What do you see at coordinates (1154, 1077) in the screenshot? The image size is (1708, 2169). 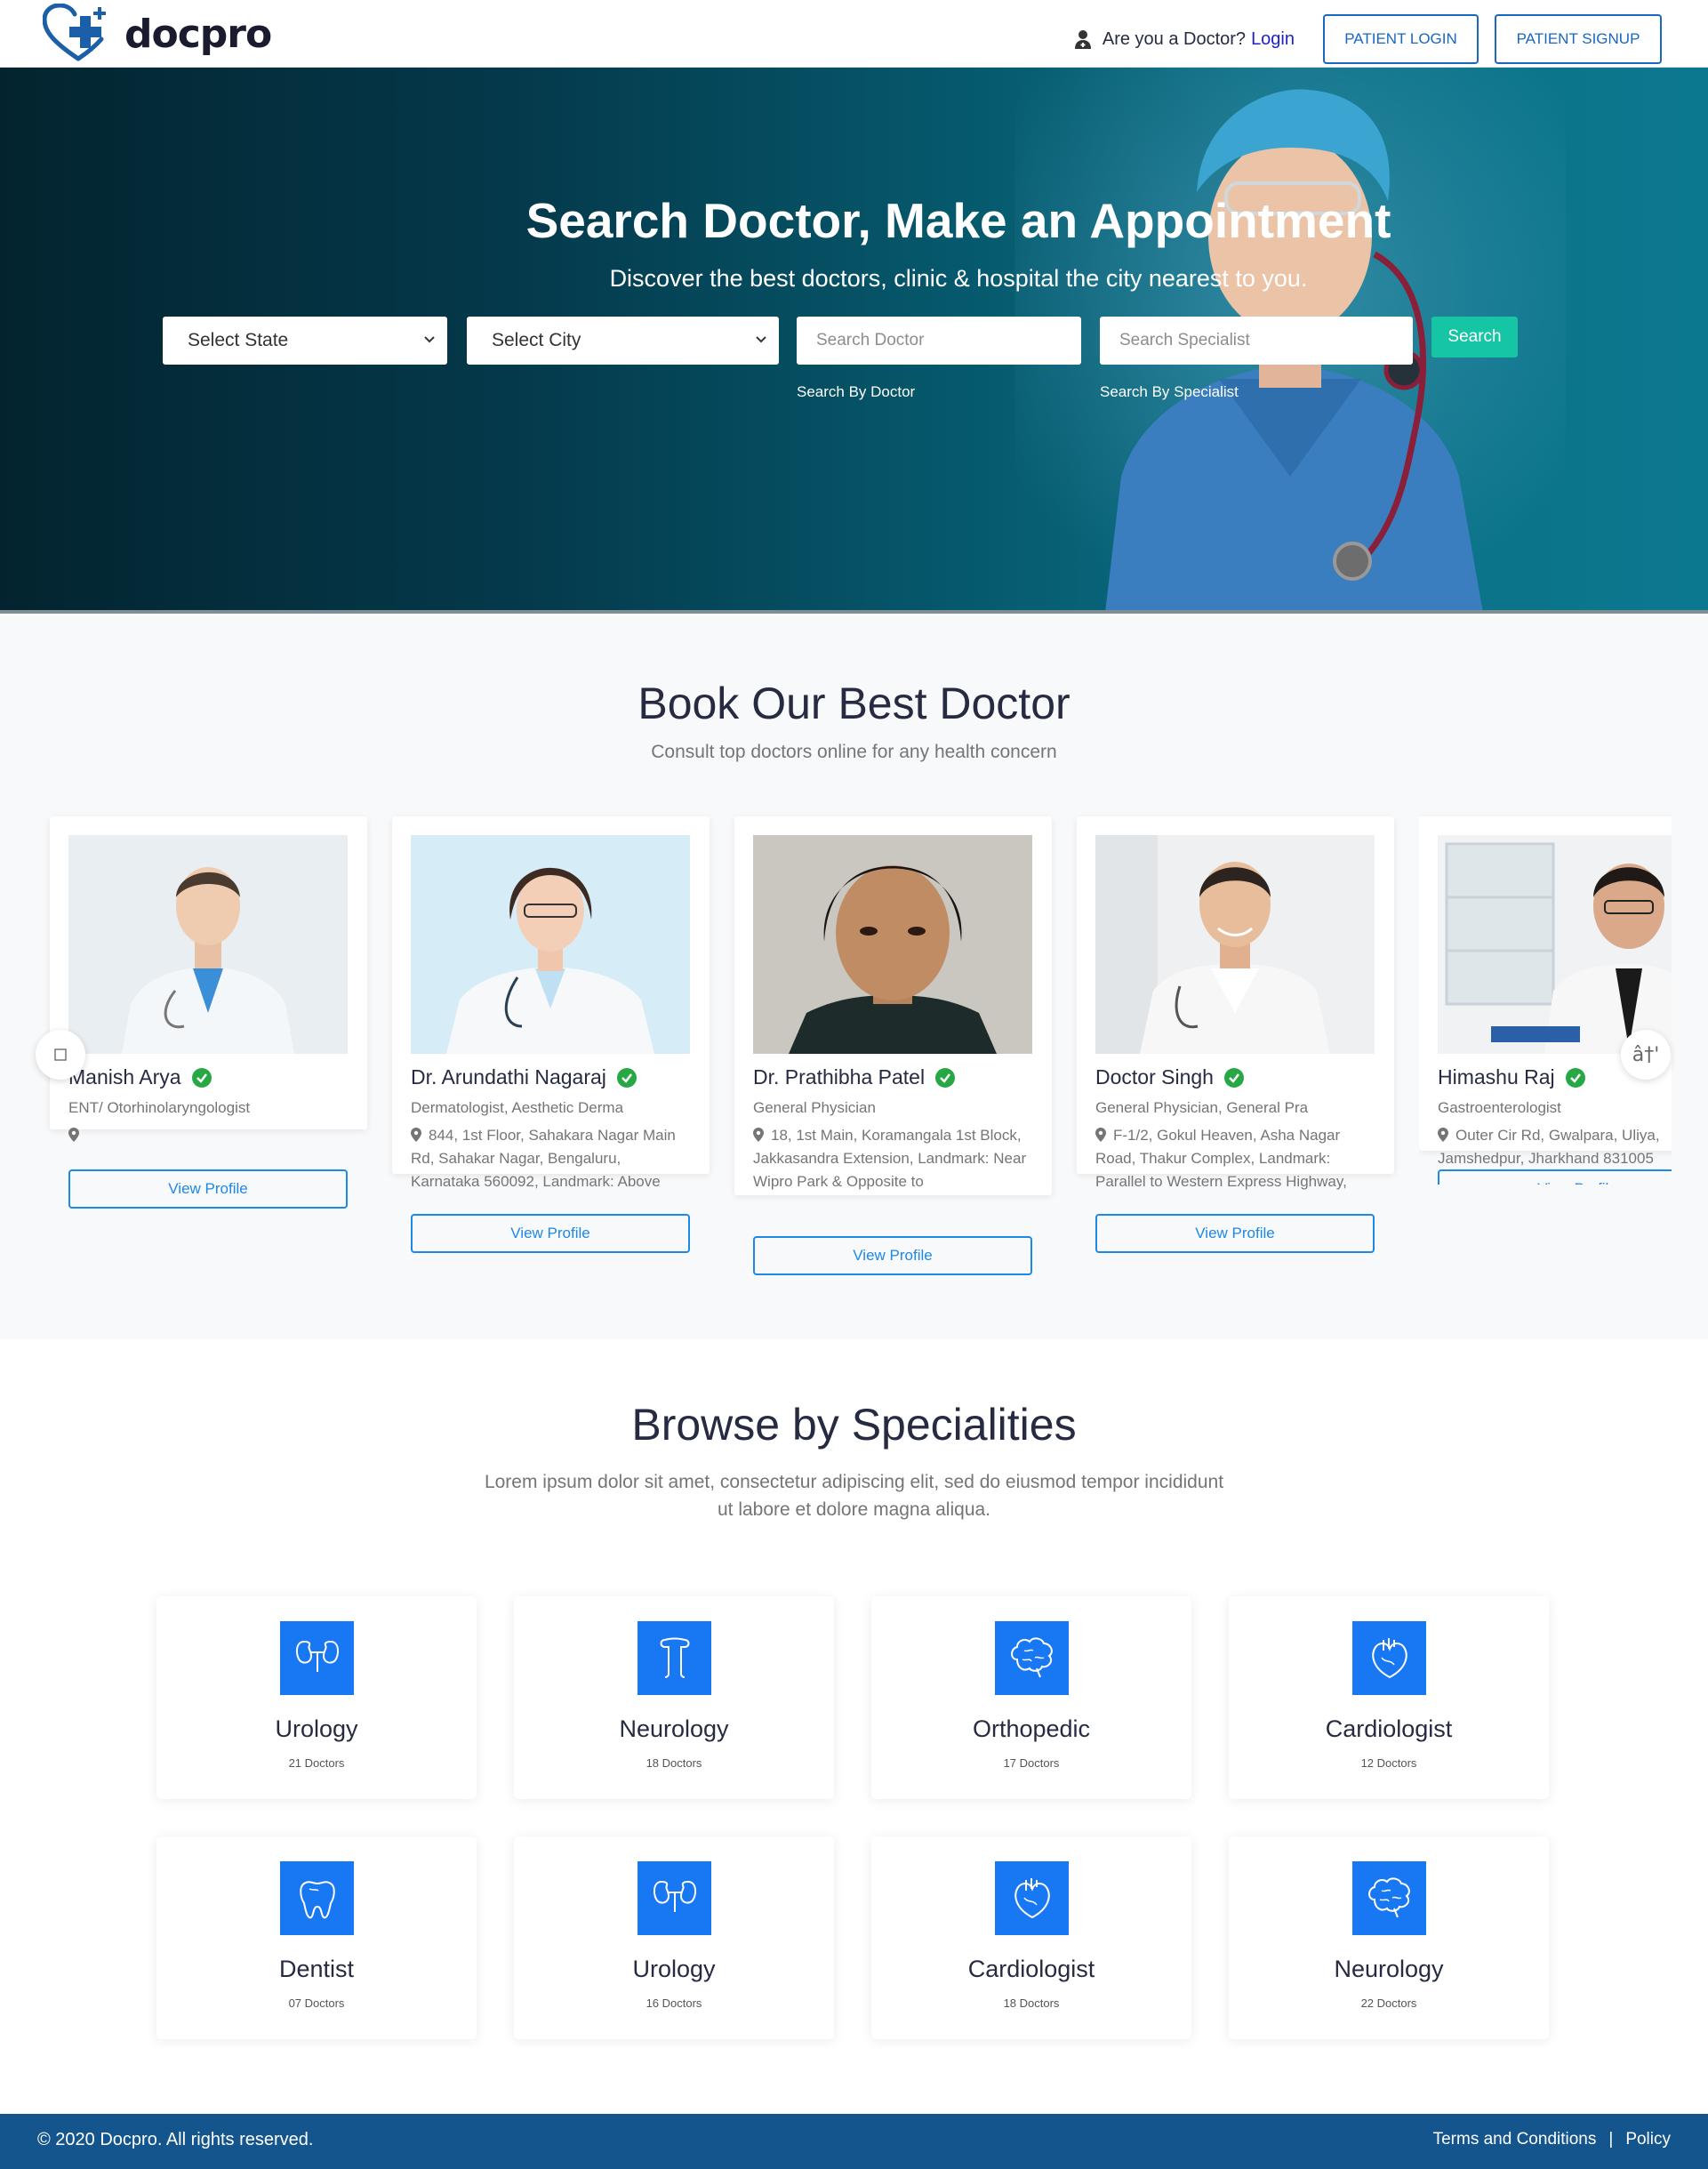 I see `doctor-name-text: Doctor Singh` at bounding box center [1154, 1077].